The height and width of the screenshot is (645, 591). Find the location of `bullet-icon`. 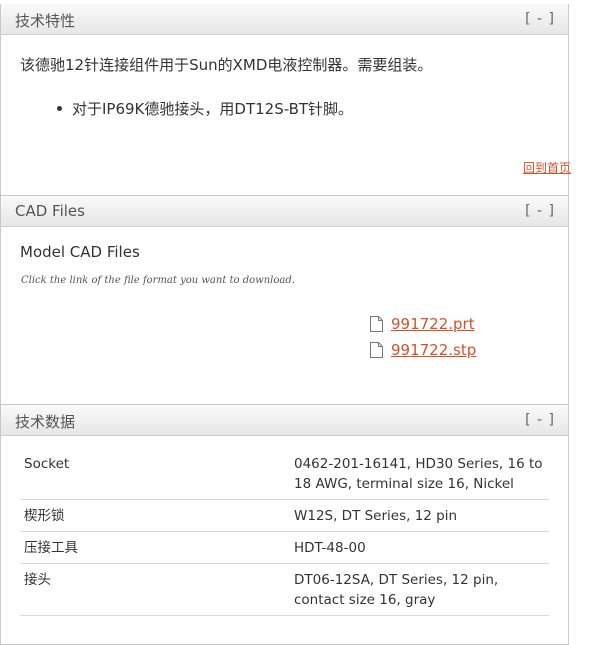

bullet-icon is located at coordinates (59, 108).